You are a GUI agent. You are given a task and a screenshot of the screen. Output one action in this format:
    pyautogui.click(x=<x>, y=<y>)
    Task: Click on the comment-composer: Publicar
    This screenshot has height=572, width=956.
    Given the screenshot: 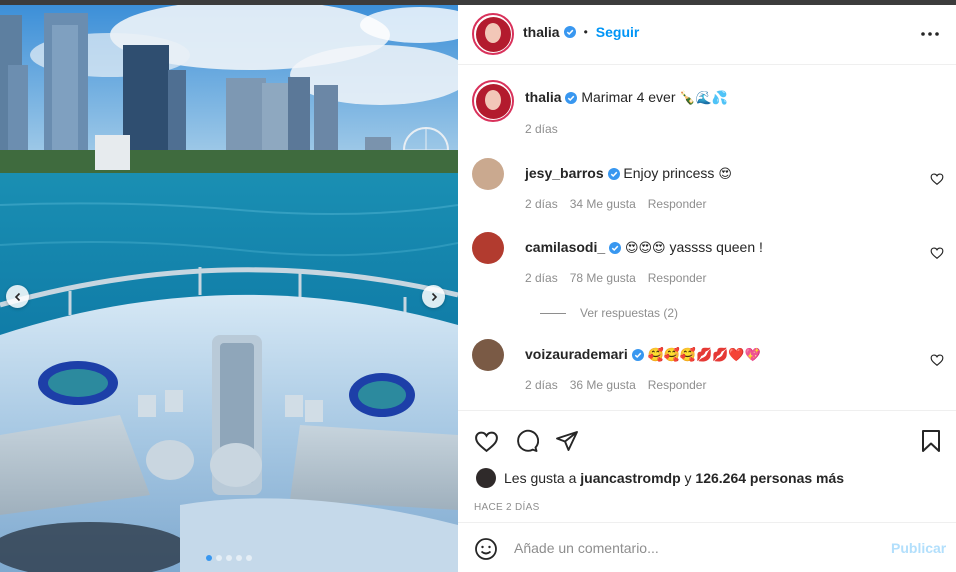 What is the action you would take?
    pyautogui.click(x=707, y=547)
    